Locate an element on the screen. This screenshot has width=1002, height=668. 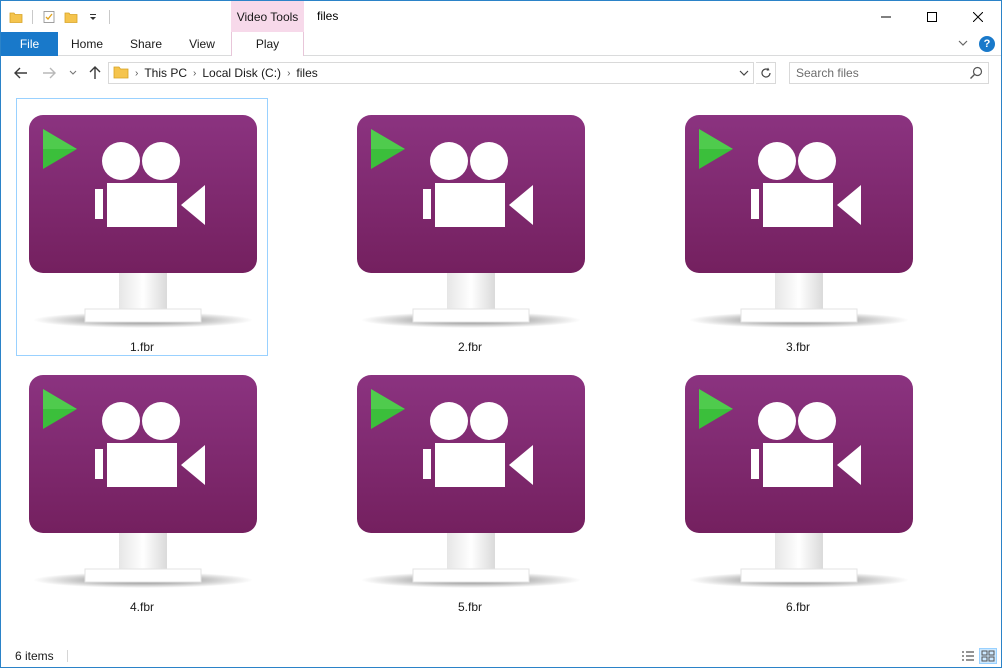
context-tab-group-label: Video Tools is located at coordinates (267, 16).